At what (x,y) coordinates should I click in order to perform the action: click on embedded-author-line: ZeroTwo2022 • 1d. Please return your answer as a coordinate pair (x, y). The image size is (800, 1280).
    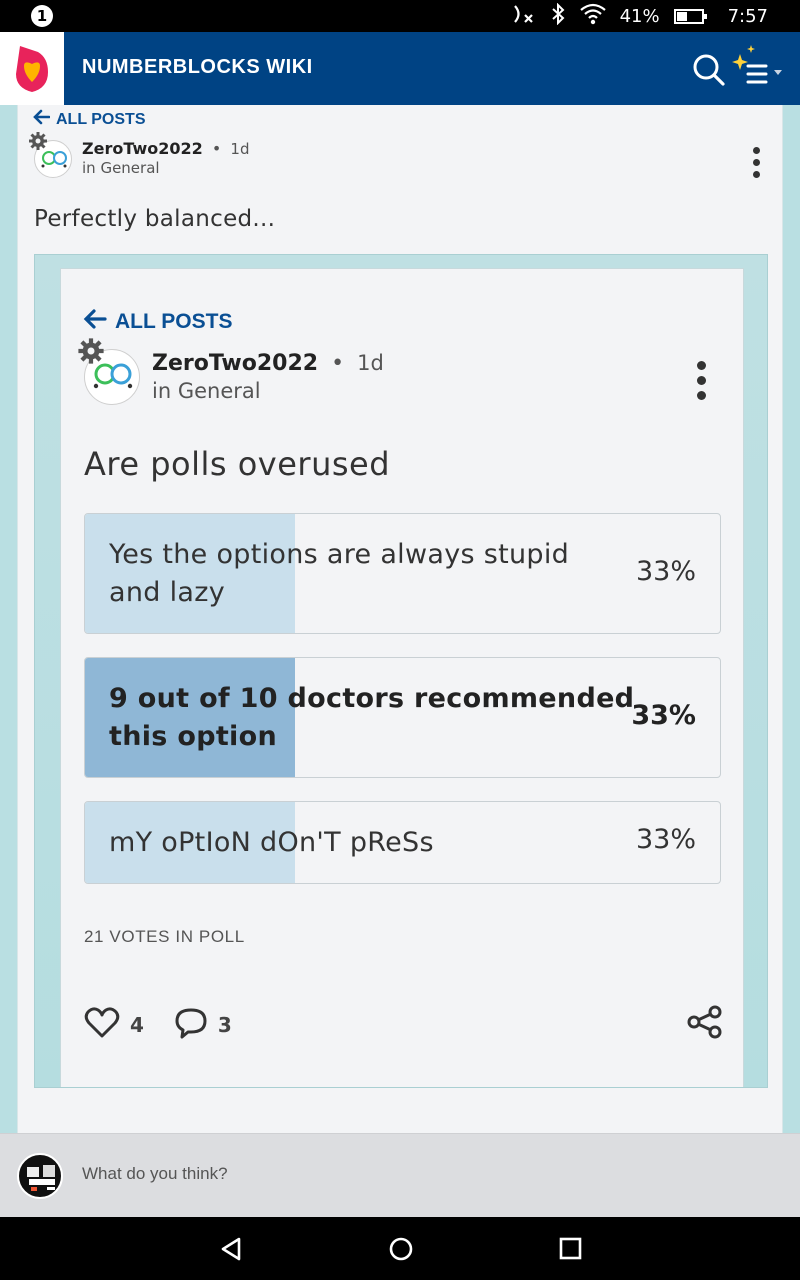
    Looking at the image, I should click on (268, 363).